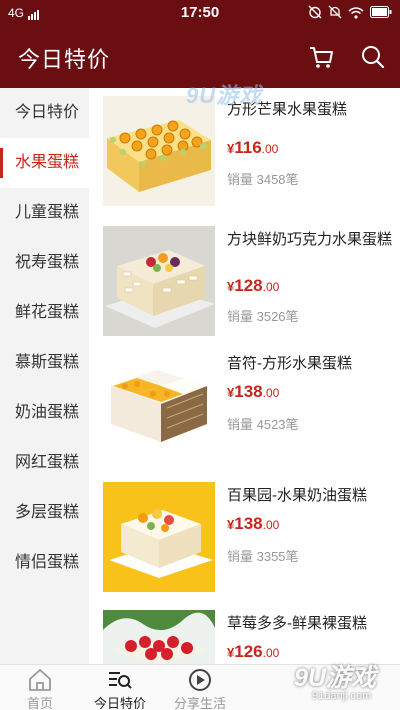 This screenshot has width=400, height=710. I want to click on watermark-logo-top: 9U游戏, so click(224, 95).